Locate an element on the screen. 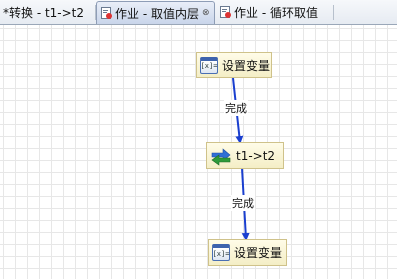  step-transformation-t1-t2: t1->t2 is located at coordinates (245, 155).